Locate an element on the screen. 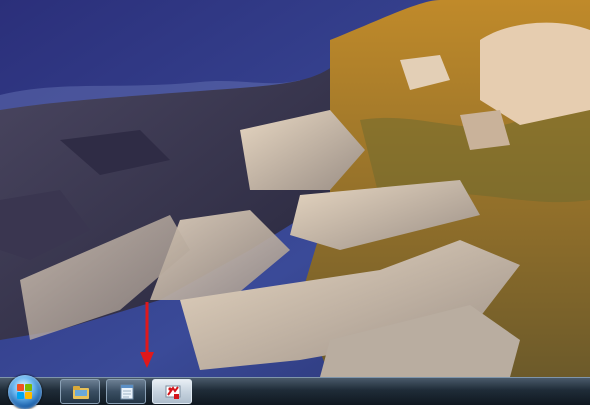 This screenshot has height=409, width=590. taskbar-button-paint is located at coordinates (172, 391).